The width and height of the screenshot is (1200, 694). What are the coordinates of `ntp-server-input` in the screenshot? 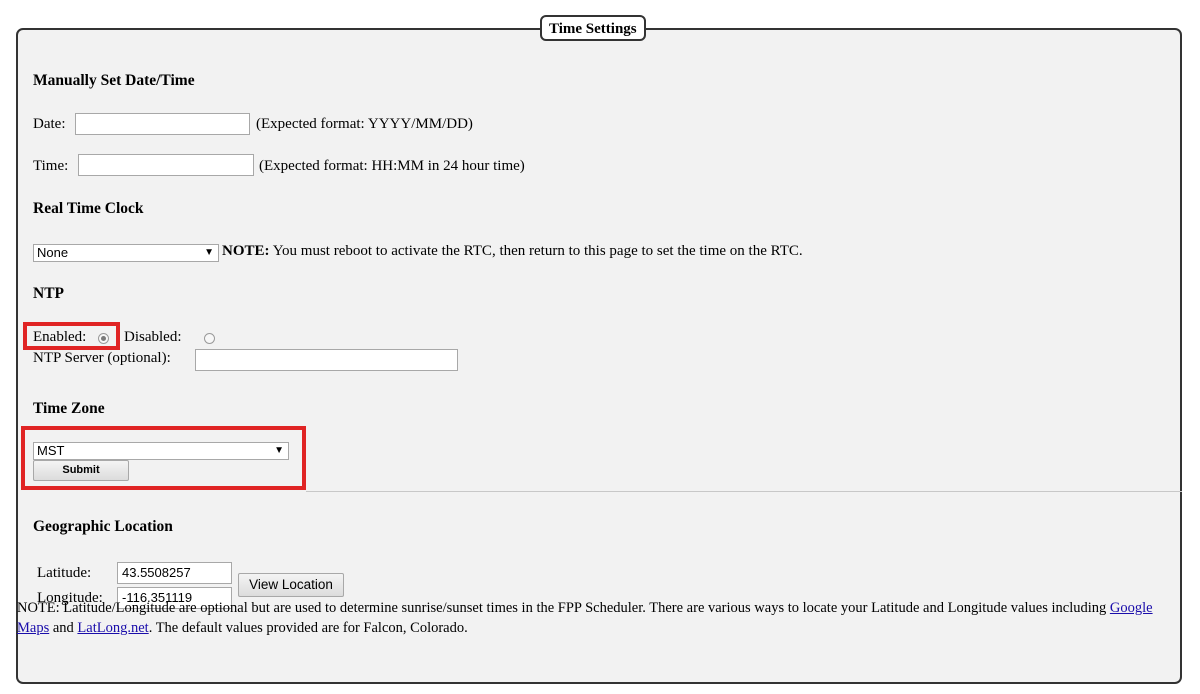 It's located at (326, 360).